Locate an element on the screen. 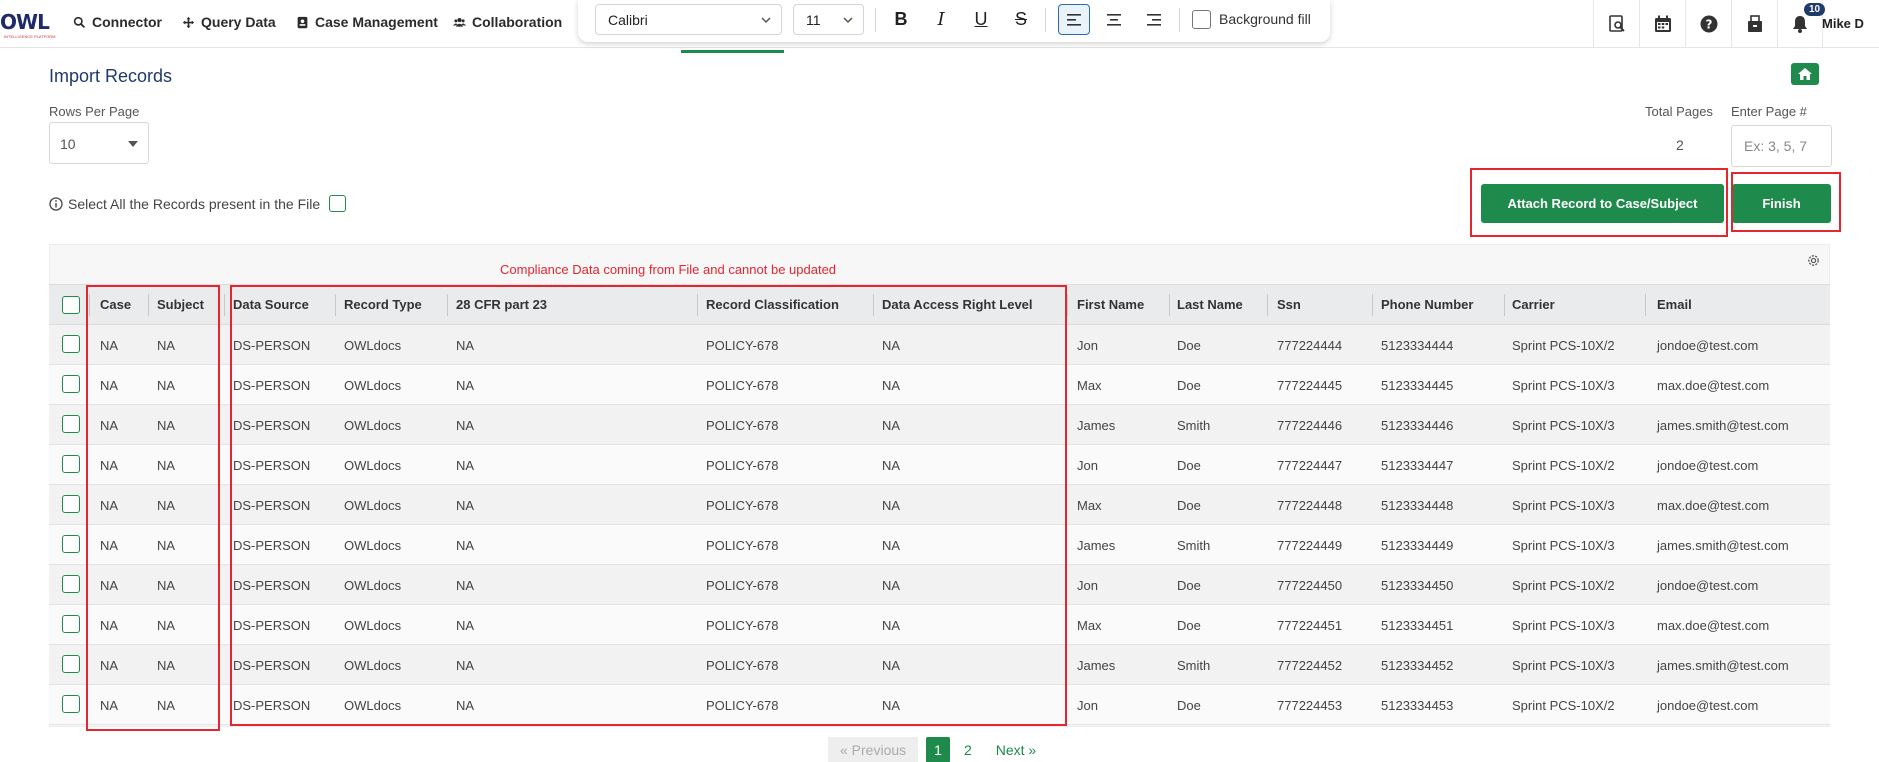 The width and height of the screenshot is (1879, 762). column-header-last-name: Last Name is located at coordinates (1210, 304).